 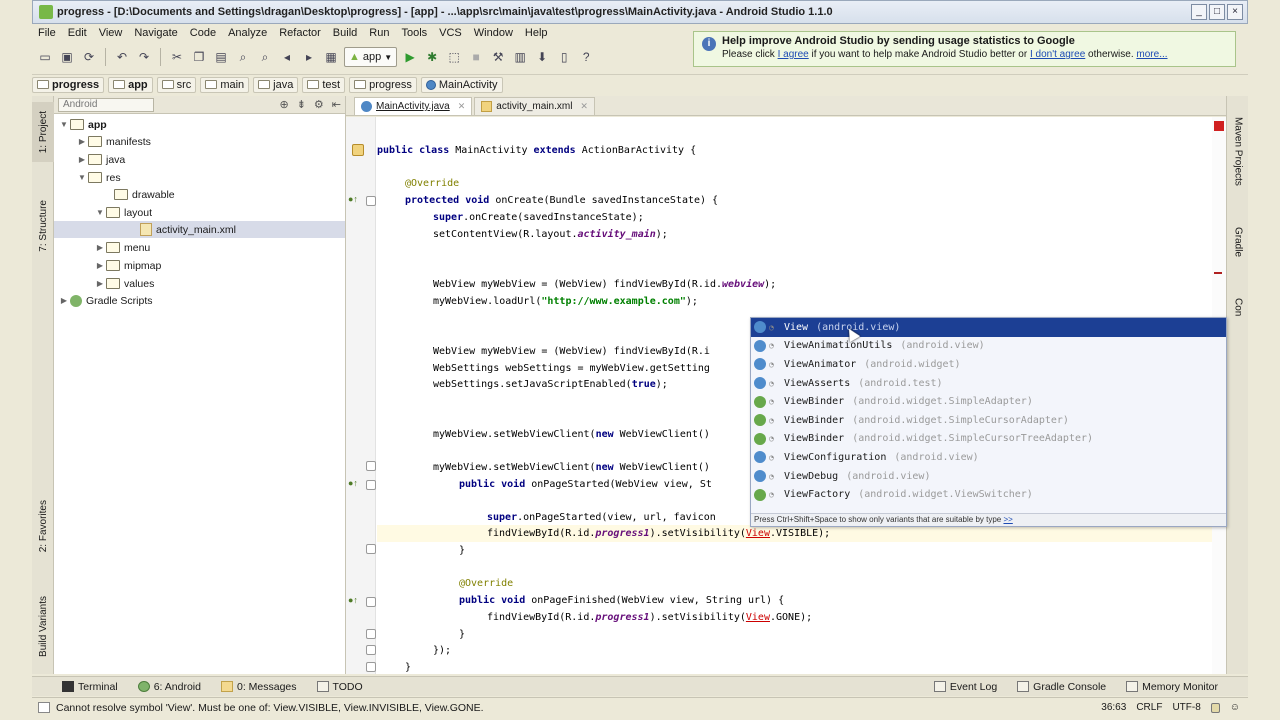 I want to click on breadcrumb-main: main, so click(x=225, y=84).